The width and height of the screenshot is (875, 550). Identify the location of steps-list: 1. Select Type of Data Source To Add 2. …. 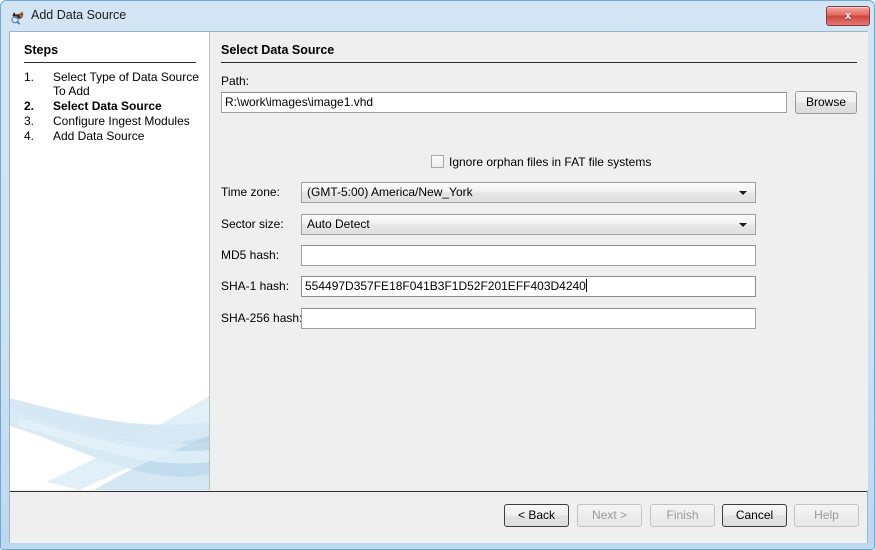
(114, 107).